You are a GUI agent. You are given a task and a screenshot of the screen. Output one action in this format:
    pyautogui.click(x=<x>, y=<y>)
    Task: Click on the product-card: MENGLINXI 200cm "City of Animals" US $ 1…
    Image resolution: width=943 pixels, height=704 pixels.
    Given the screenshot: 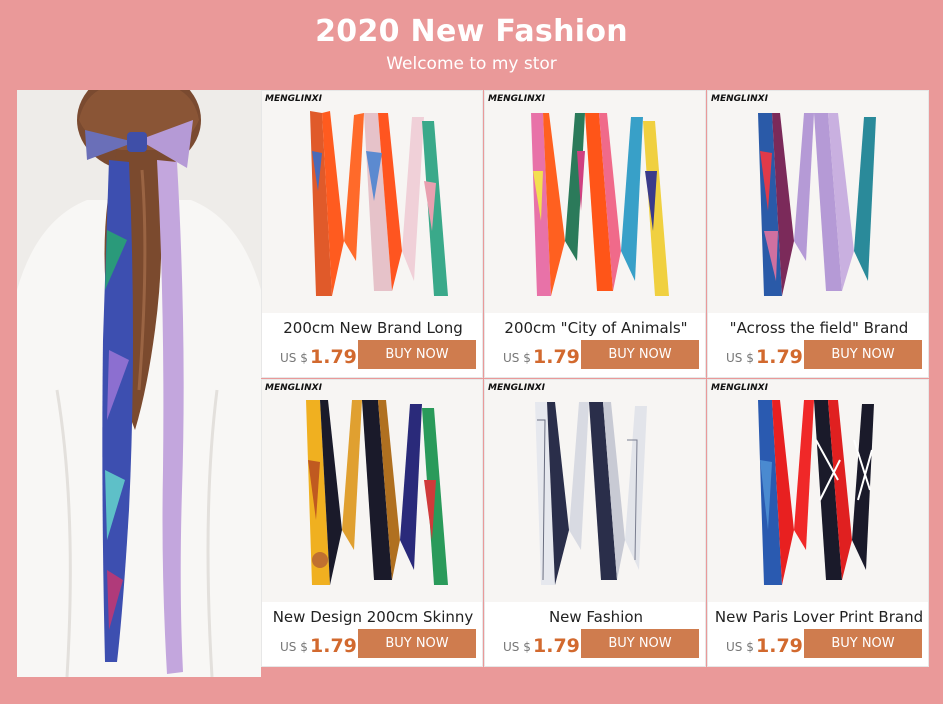 What is the action you would take?
    pyautogui.click(x=595, y=234)
    